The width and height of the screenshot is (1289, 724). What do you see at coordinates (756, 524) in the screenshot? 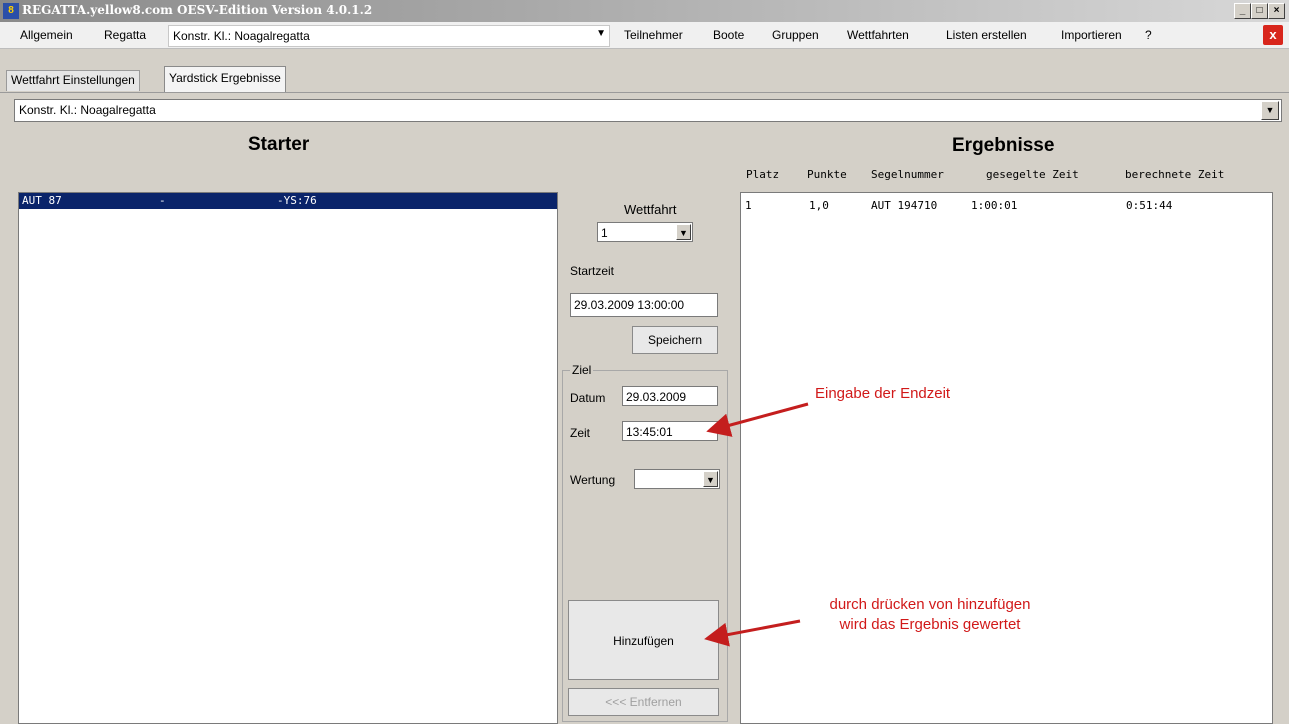
I see `annotation-arrows` at bounding box center [756, 524].